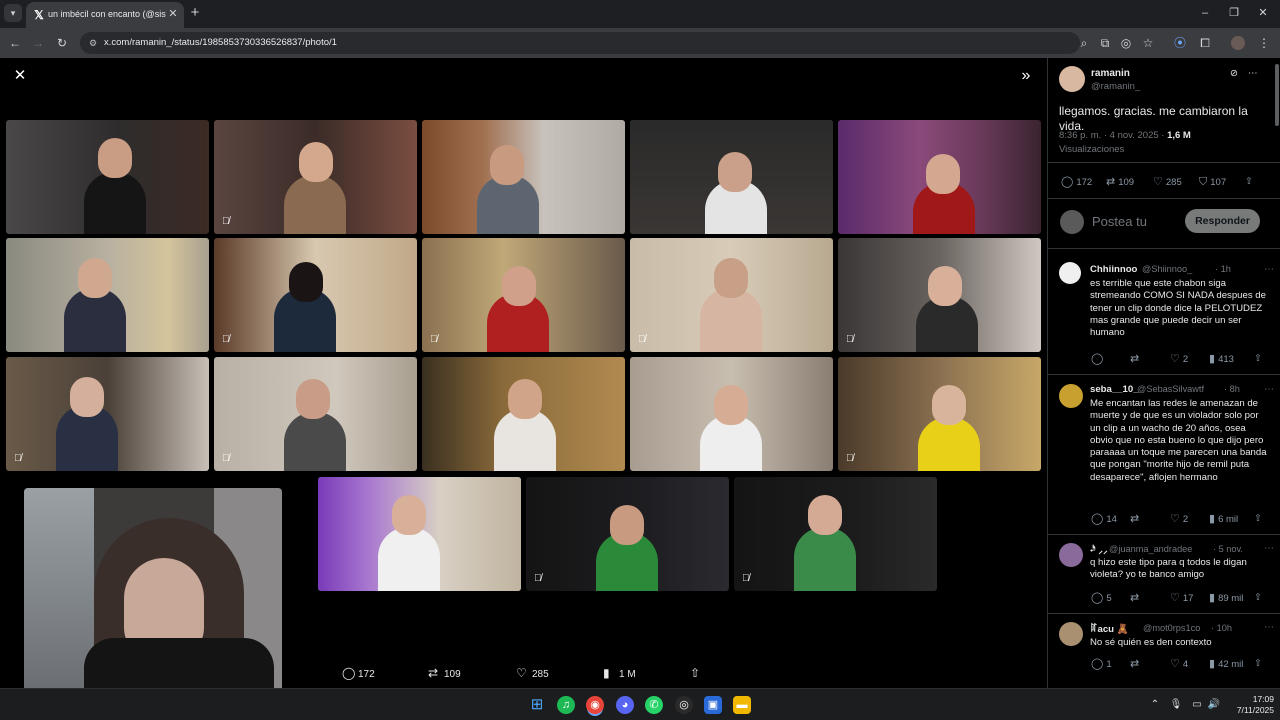 Image resolution: width=1280 pixels, height=720 pixels. I want to click on window-close-icon: ✕, so click(1263, 13).